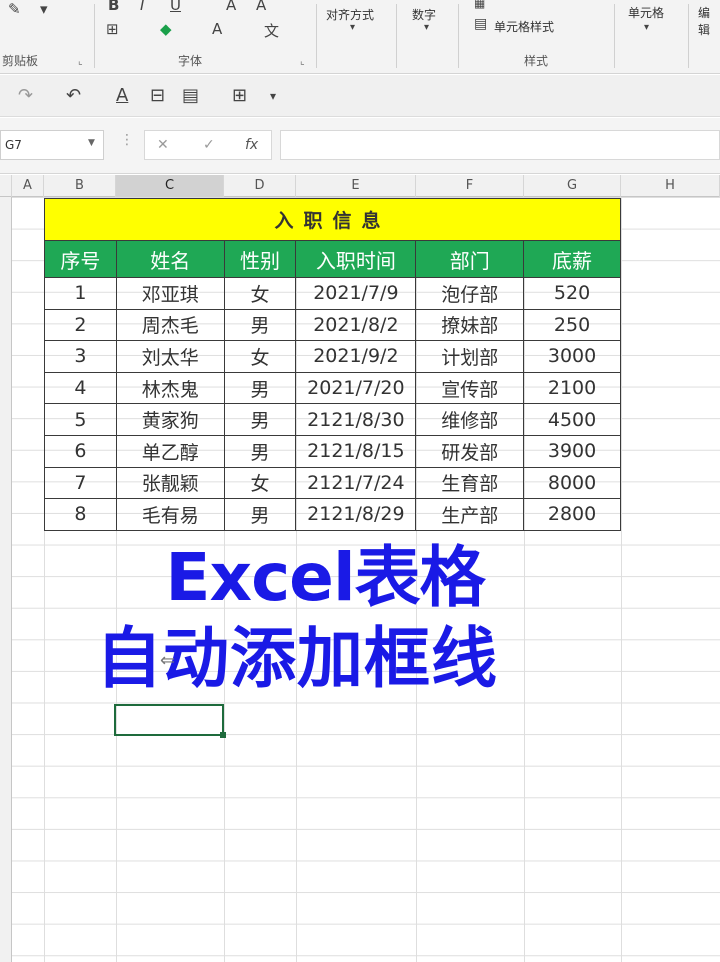 Image resolution: width=720 pixels, height=962 pixels. What do you see at coordinates (273, 96) in the screenshot?
I see `customize-quick-icon: ▾` at bounding box center [273, 96].